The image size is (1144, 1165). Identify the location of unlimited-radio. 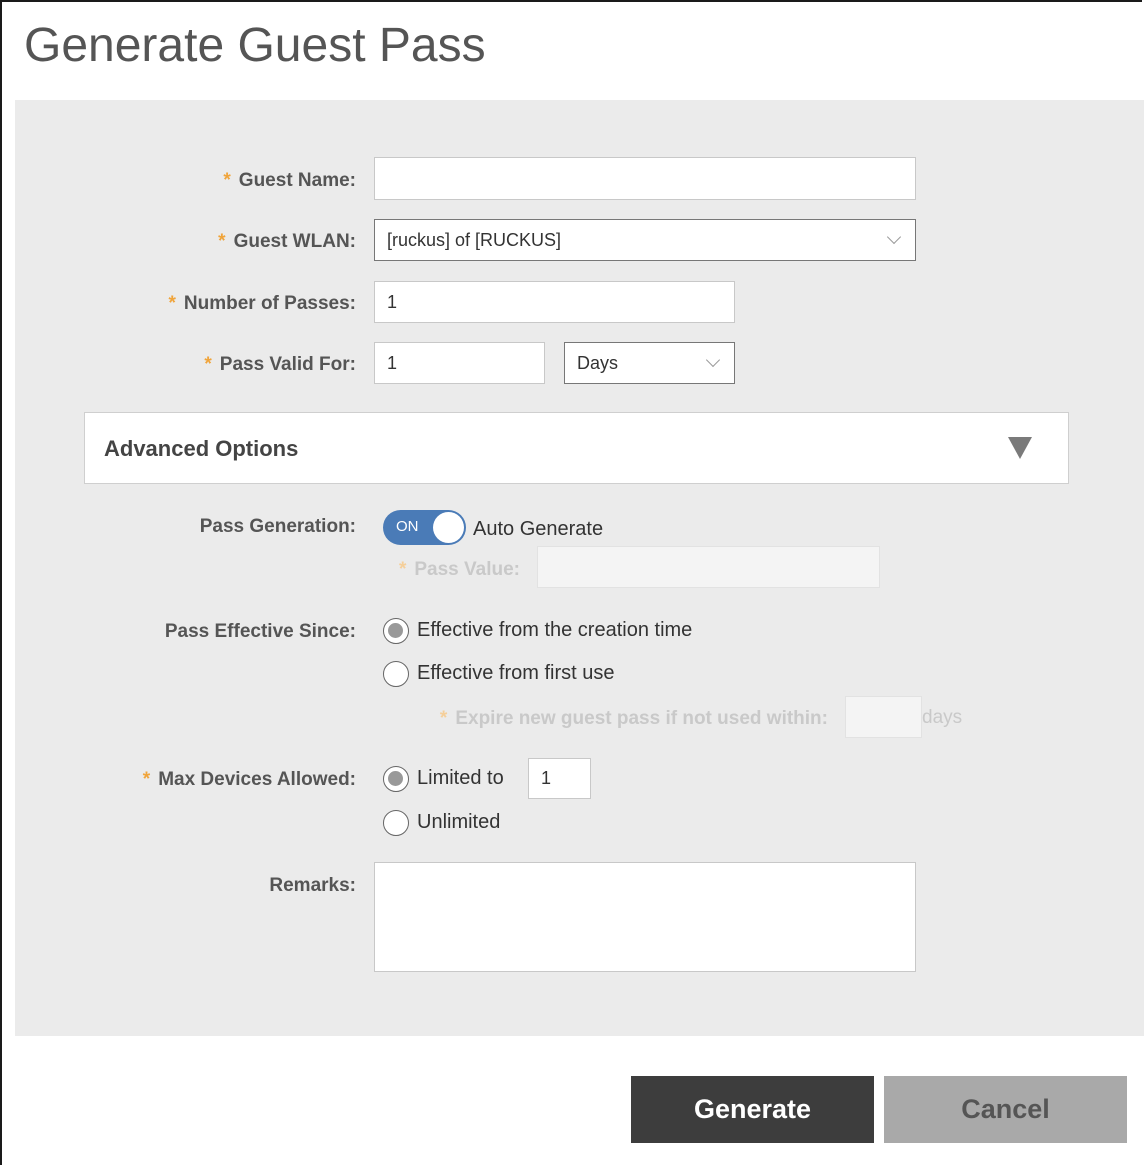
(396, 823).